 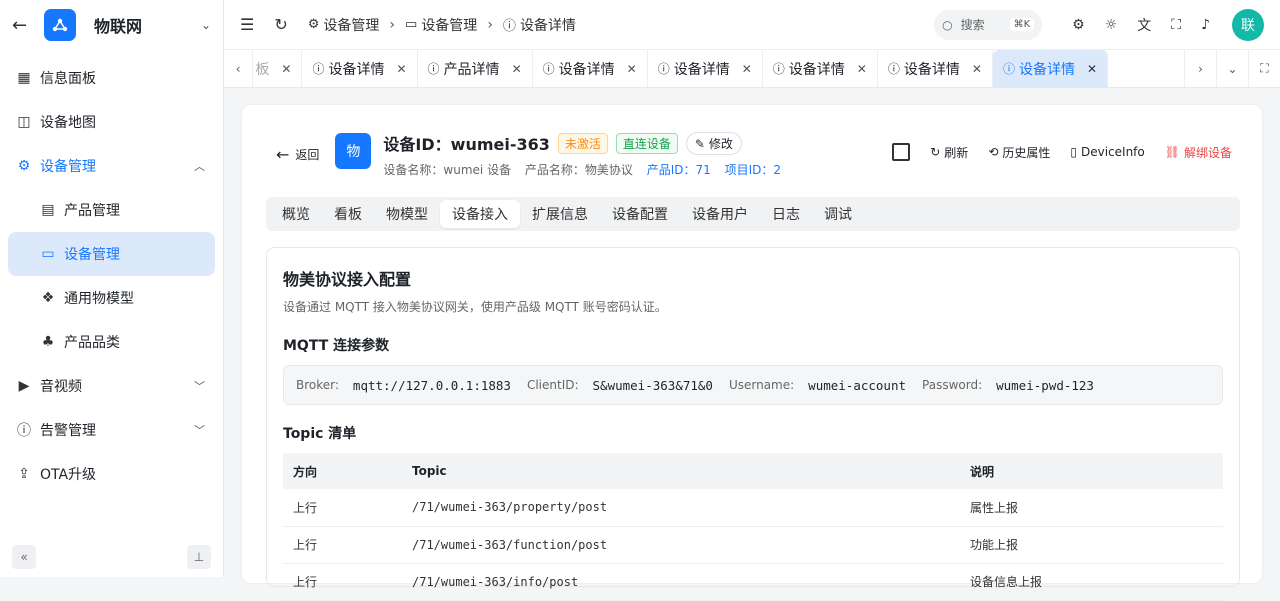 I want to click on sidebar-item-device-management: ⚙ 设备管理 ︿, so click(x=111, y=166).